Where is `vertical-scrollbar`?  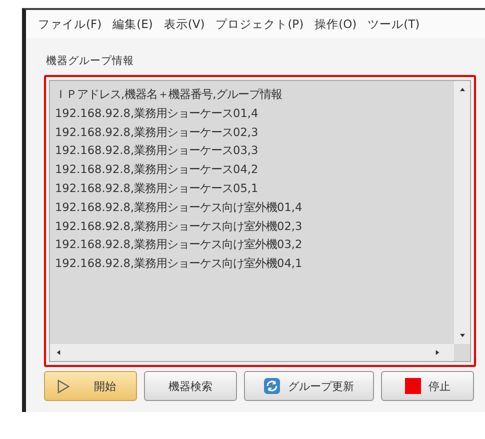 vertical-scrollbar is located at coordinates (462, 212).